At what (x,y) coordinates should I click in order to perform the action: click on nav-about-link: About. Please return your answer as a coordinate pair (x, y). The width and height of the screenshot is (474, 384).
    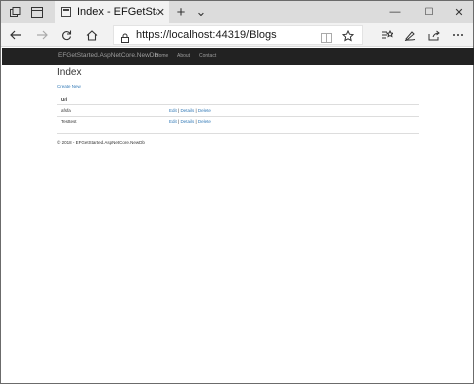
    Looking at the image, I should click on (183, 56).